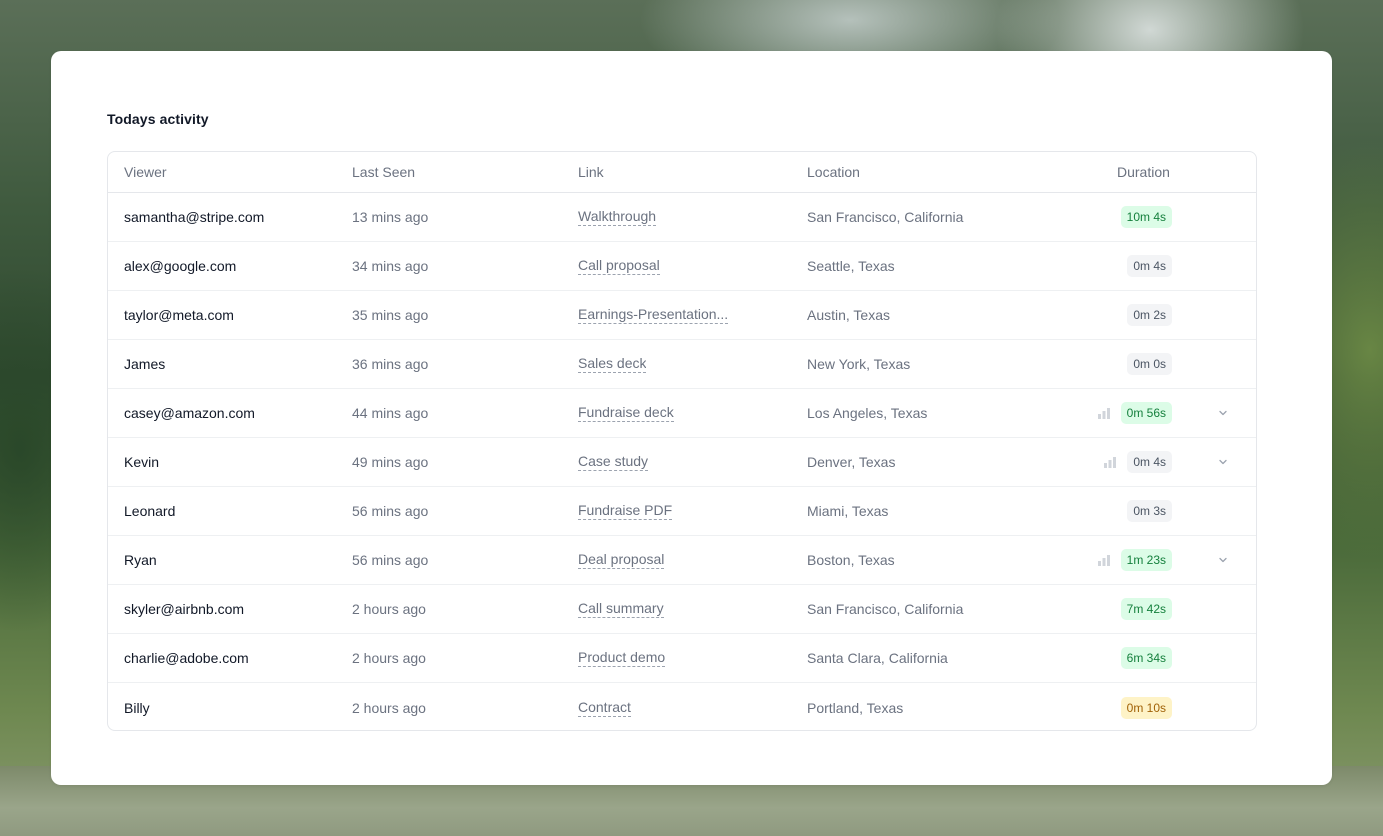 Image resolution: width=1383 pixels, height=836 pixels. I want to click on duration-badge: 0m 2s, so click(1149, 315).